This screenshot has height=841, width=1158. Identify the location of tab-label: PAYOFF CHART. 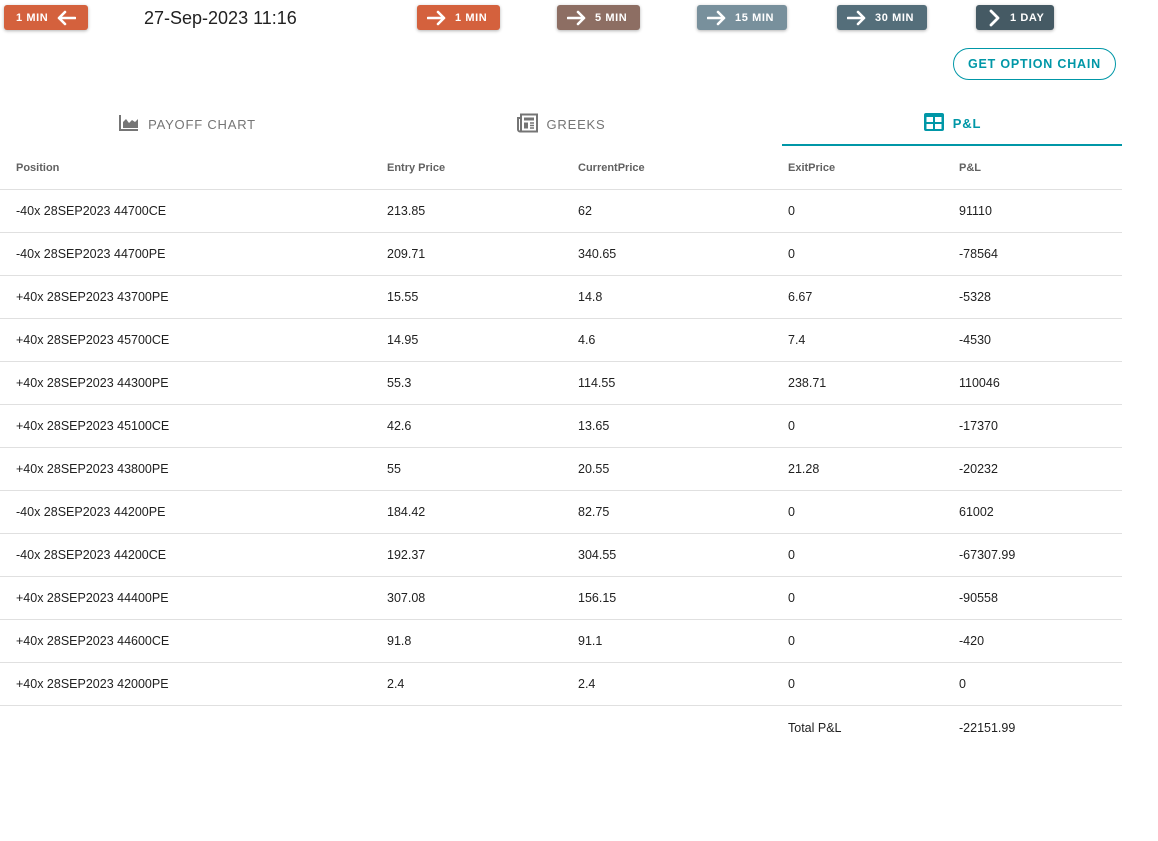
(202, 124).